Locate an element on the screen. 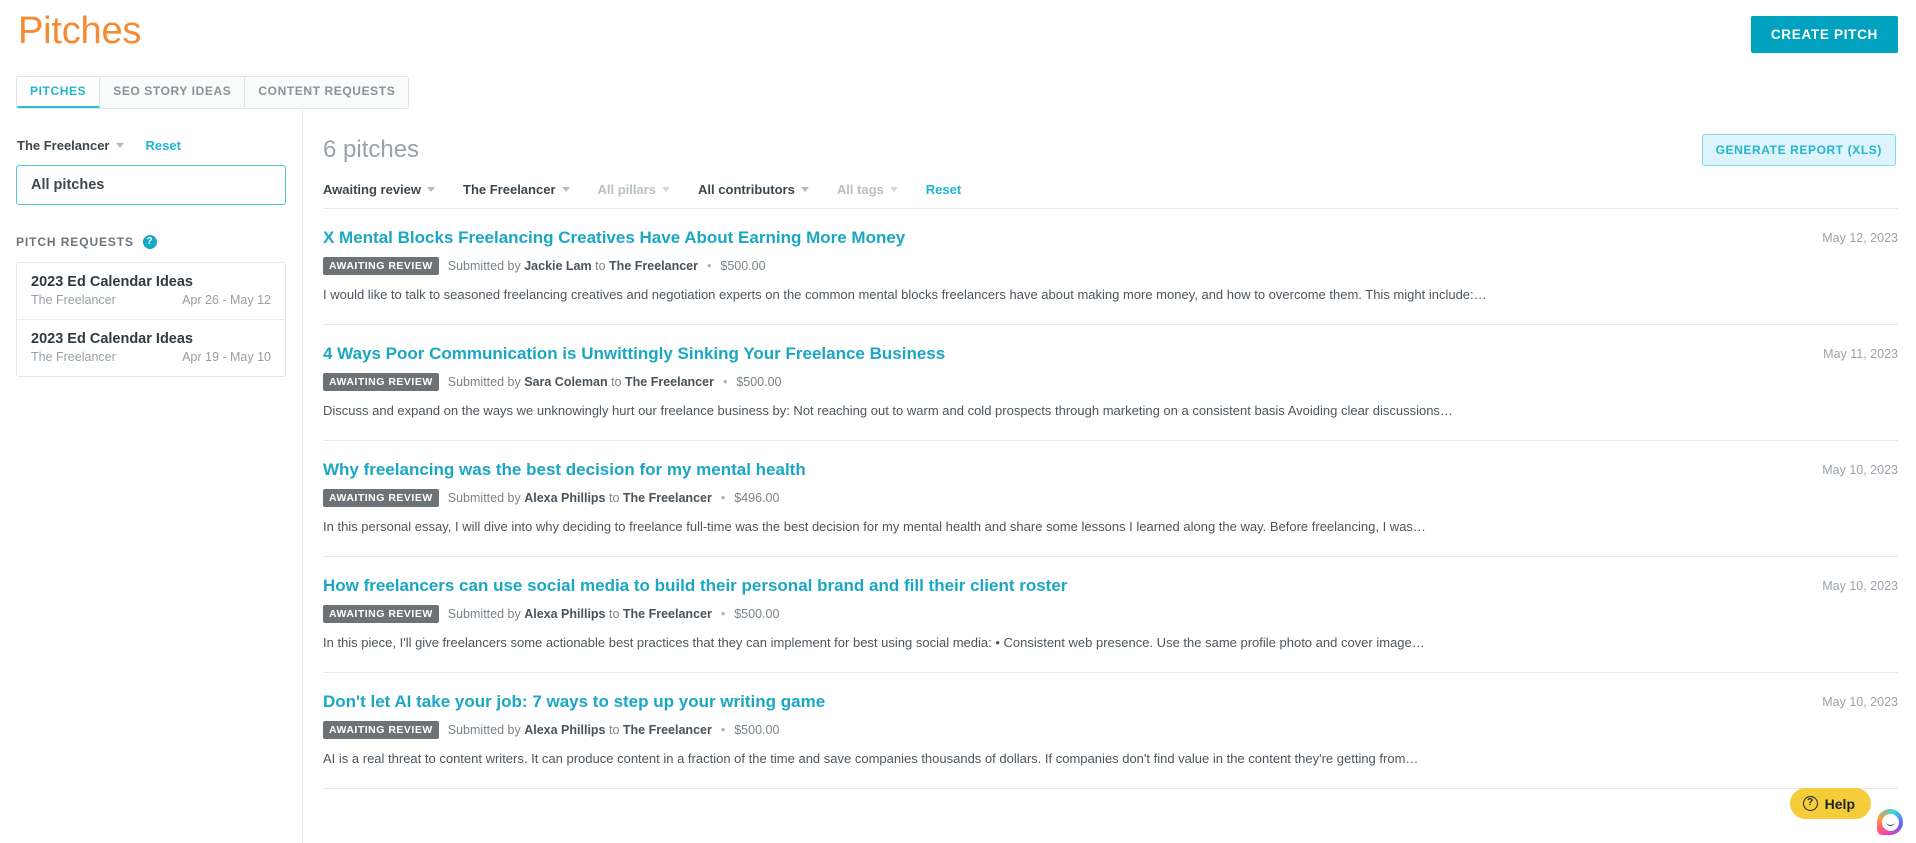 Image resolution: width=1916 pixels, height=843 pixels. request-dates: Apr 19 - May 10 is located at coordinates (226, 357).